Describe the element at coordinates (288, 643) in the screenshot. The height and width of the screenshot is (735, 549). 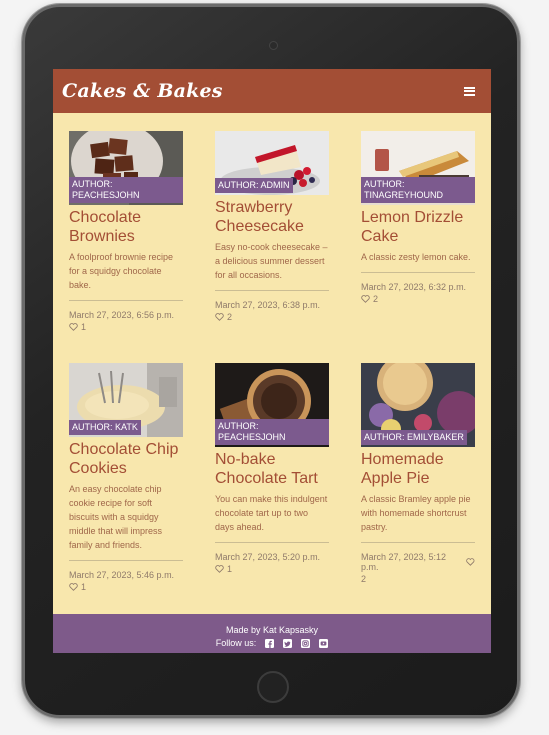
I see `twitter-icon` at that location.